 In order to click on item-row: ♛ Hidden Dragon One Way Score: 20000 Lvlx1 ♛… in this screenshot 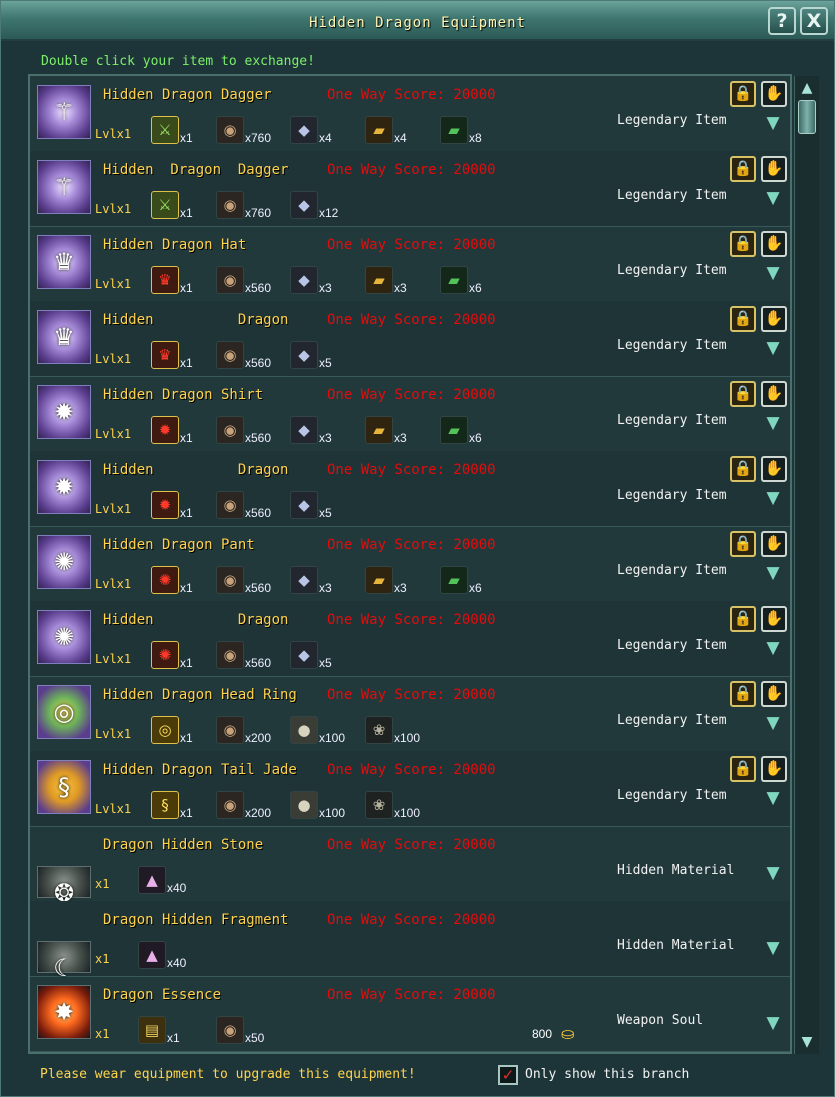, I will do `click(410, 339)`.